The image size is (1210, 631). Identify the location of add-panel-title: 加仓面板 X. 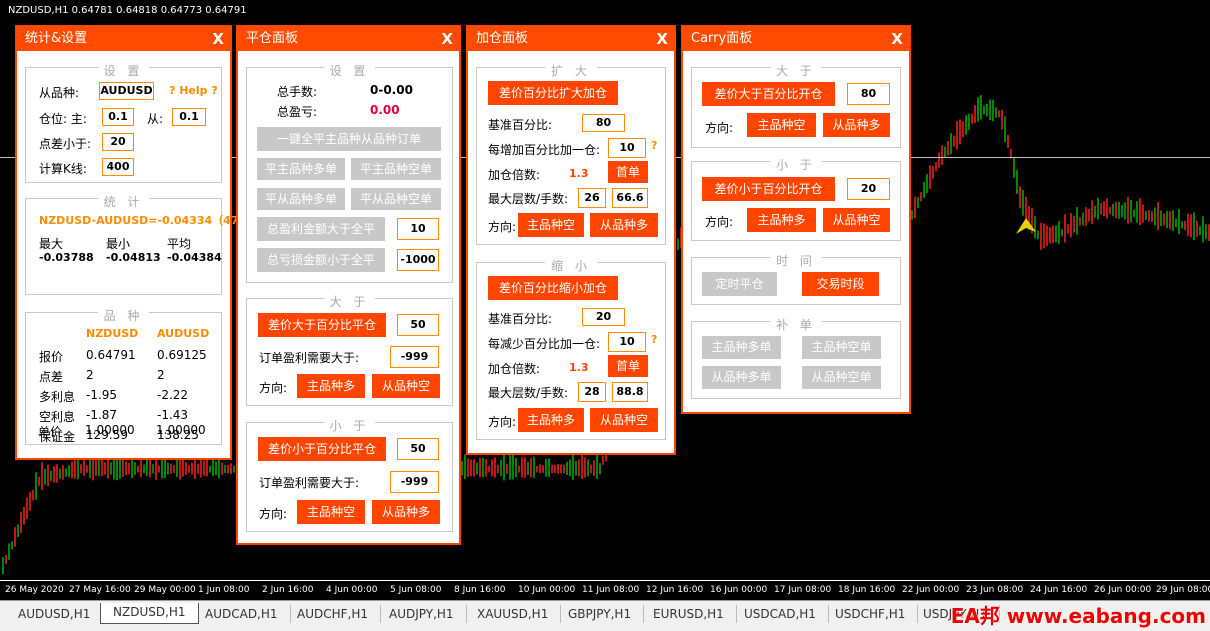
(571, 39).